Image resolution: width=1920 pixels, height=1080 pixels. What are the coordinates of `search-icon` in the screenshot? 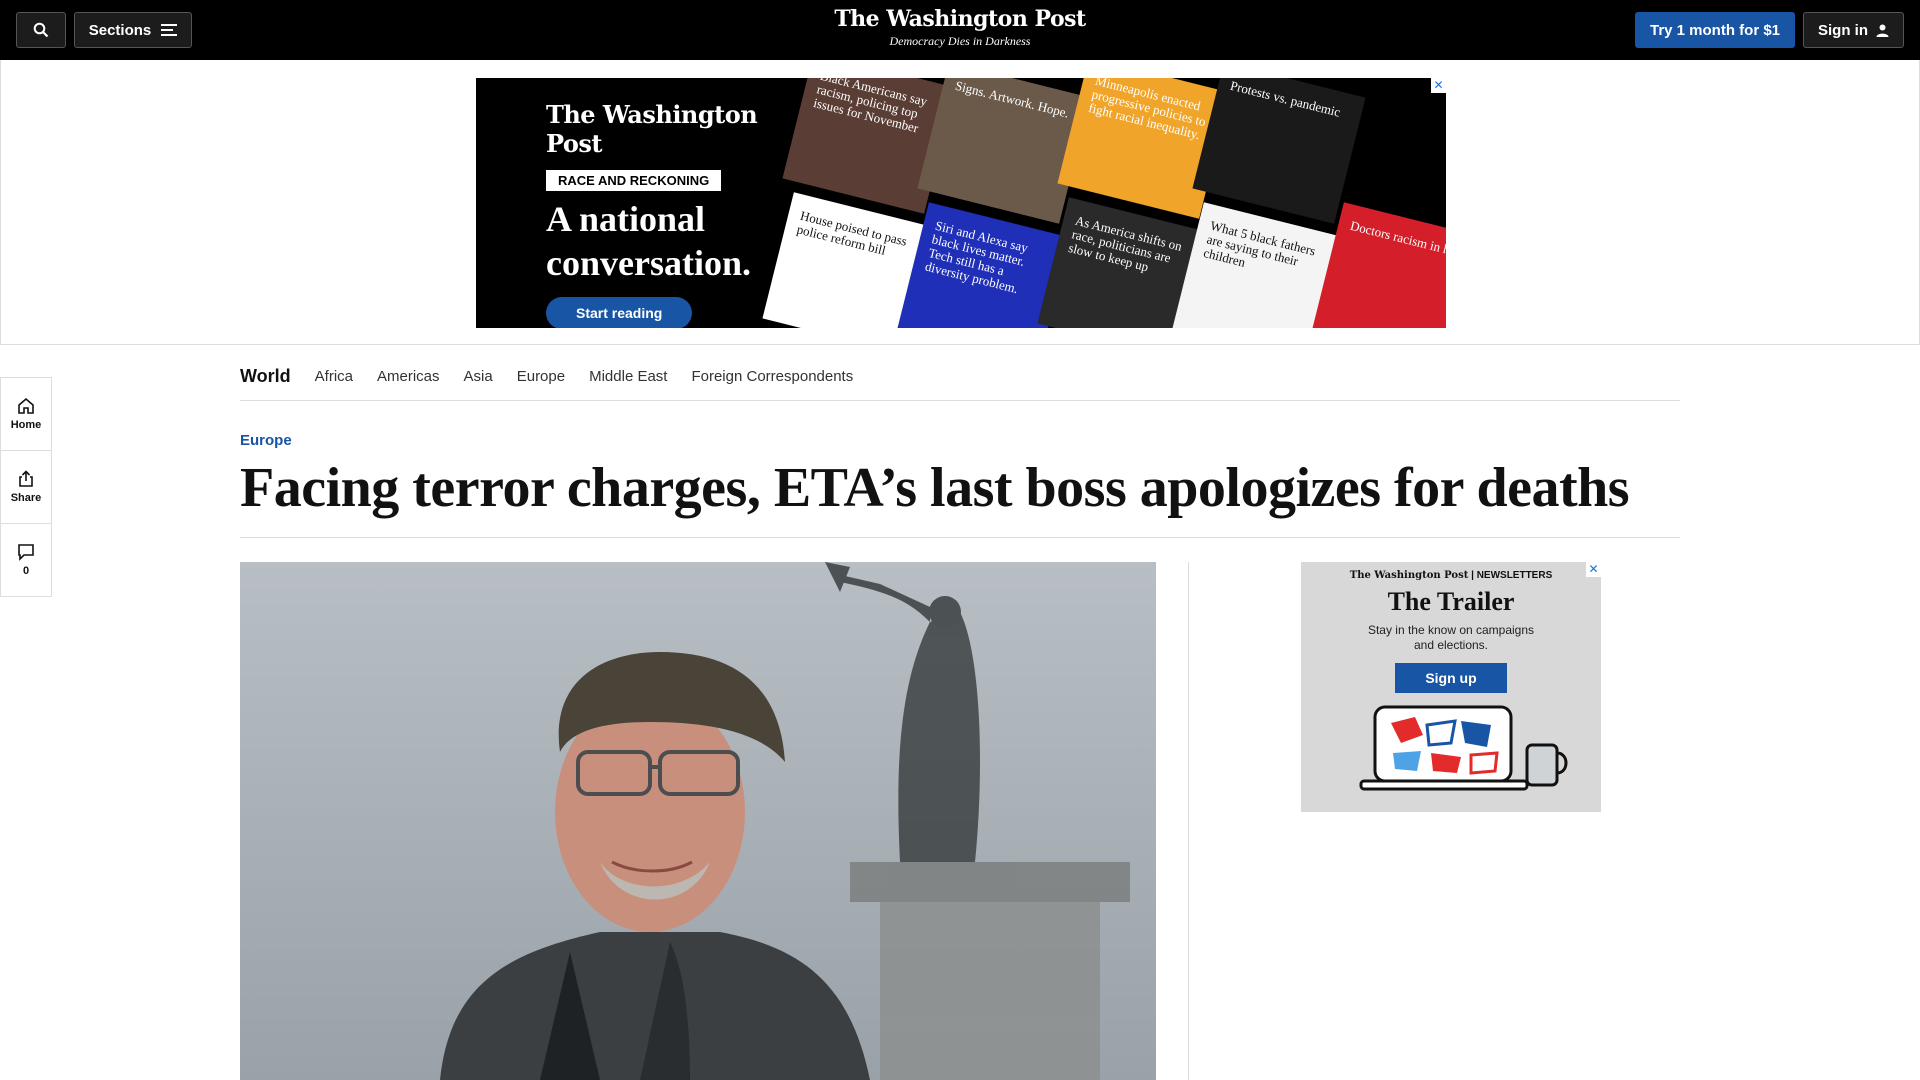 It's located at (41, 30).